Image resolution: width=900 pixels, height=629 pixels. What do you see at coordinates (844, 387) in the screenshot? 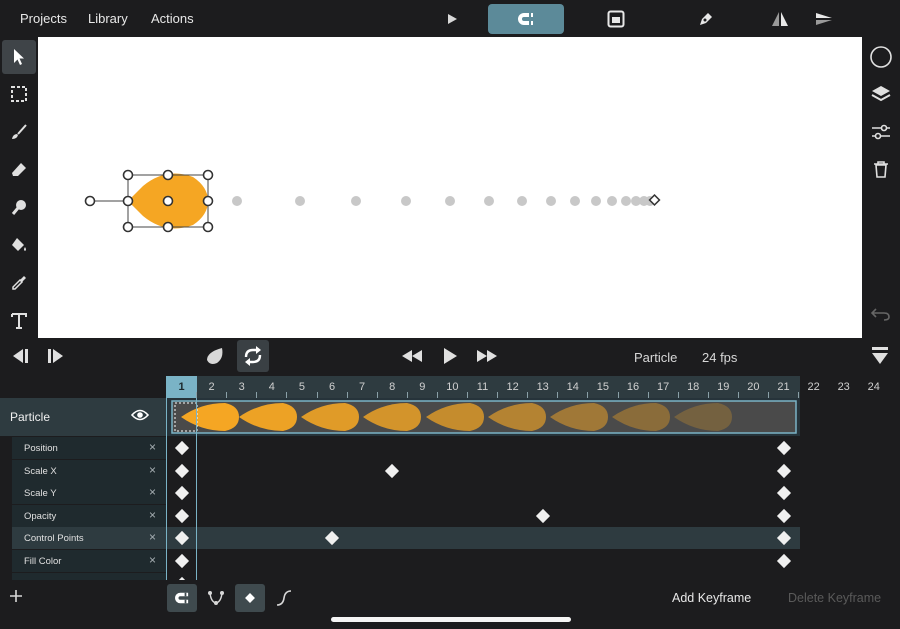
I see `frame-number: 23` at bounding box center [844, 387].